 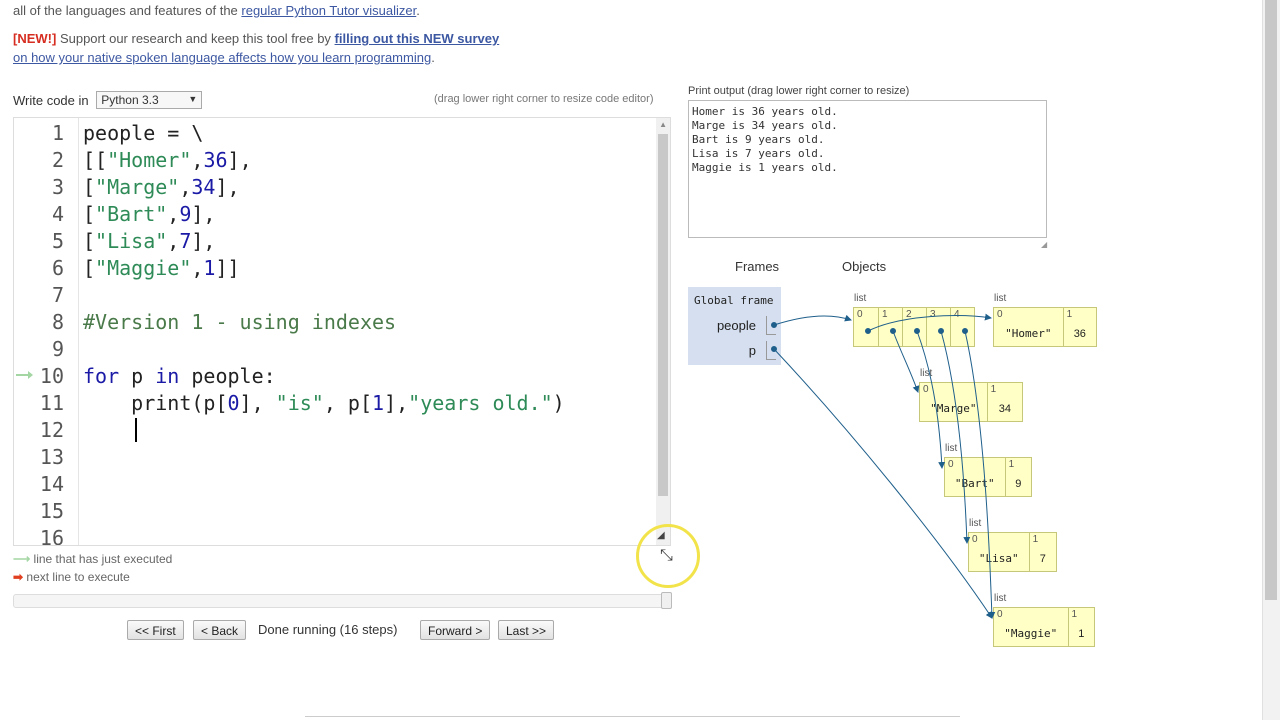 What do you see at coordinates (666, 555) in the screenshot?
I see `resize-cursor-icon: ⤡` at bounding box center [666, 555].